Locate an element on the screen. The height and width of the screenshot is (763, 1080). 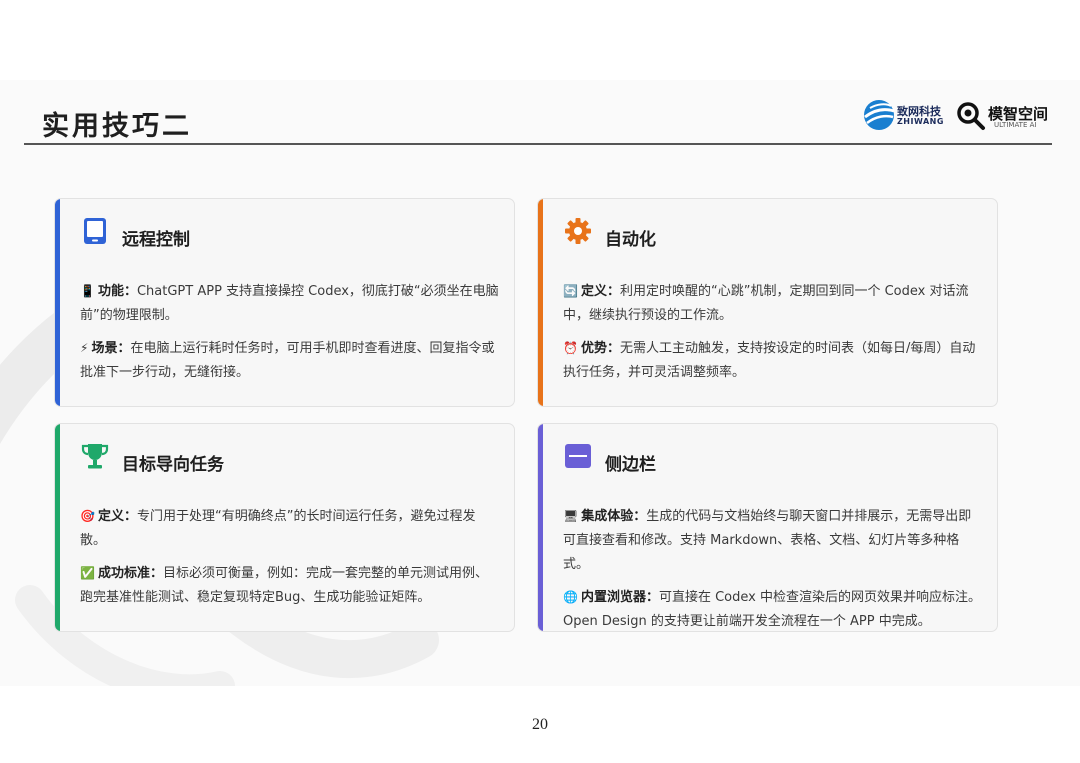
zhiwang-name-en: ZHIWANG is located at coordinates (920, 121).